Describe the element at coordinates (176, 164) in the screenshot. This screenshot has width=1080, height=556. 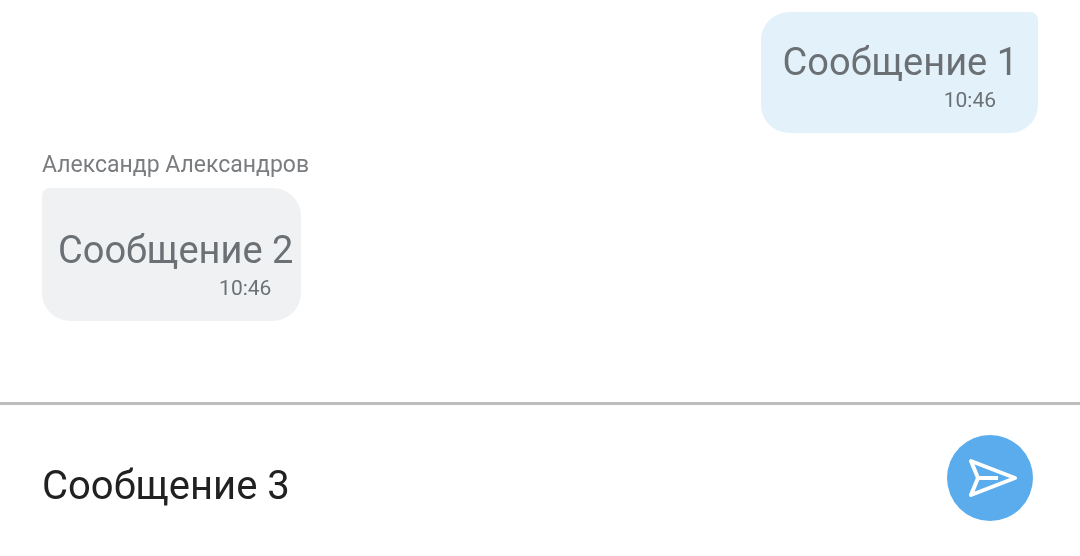
I see `sender-name: Александр Александров` at that location.